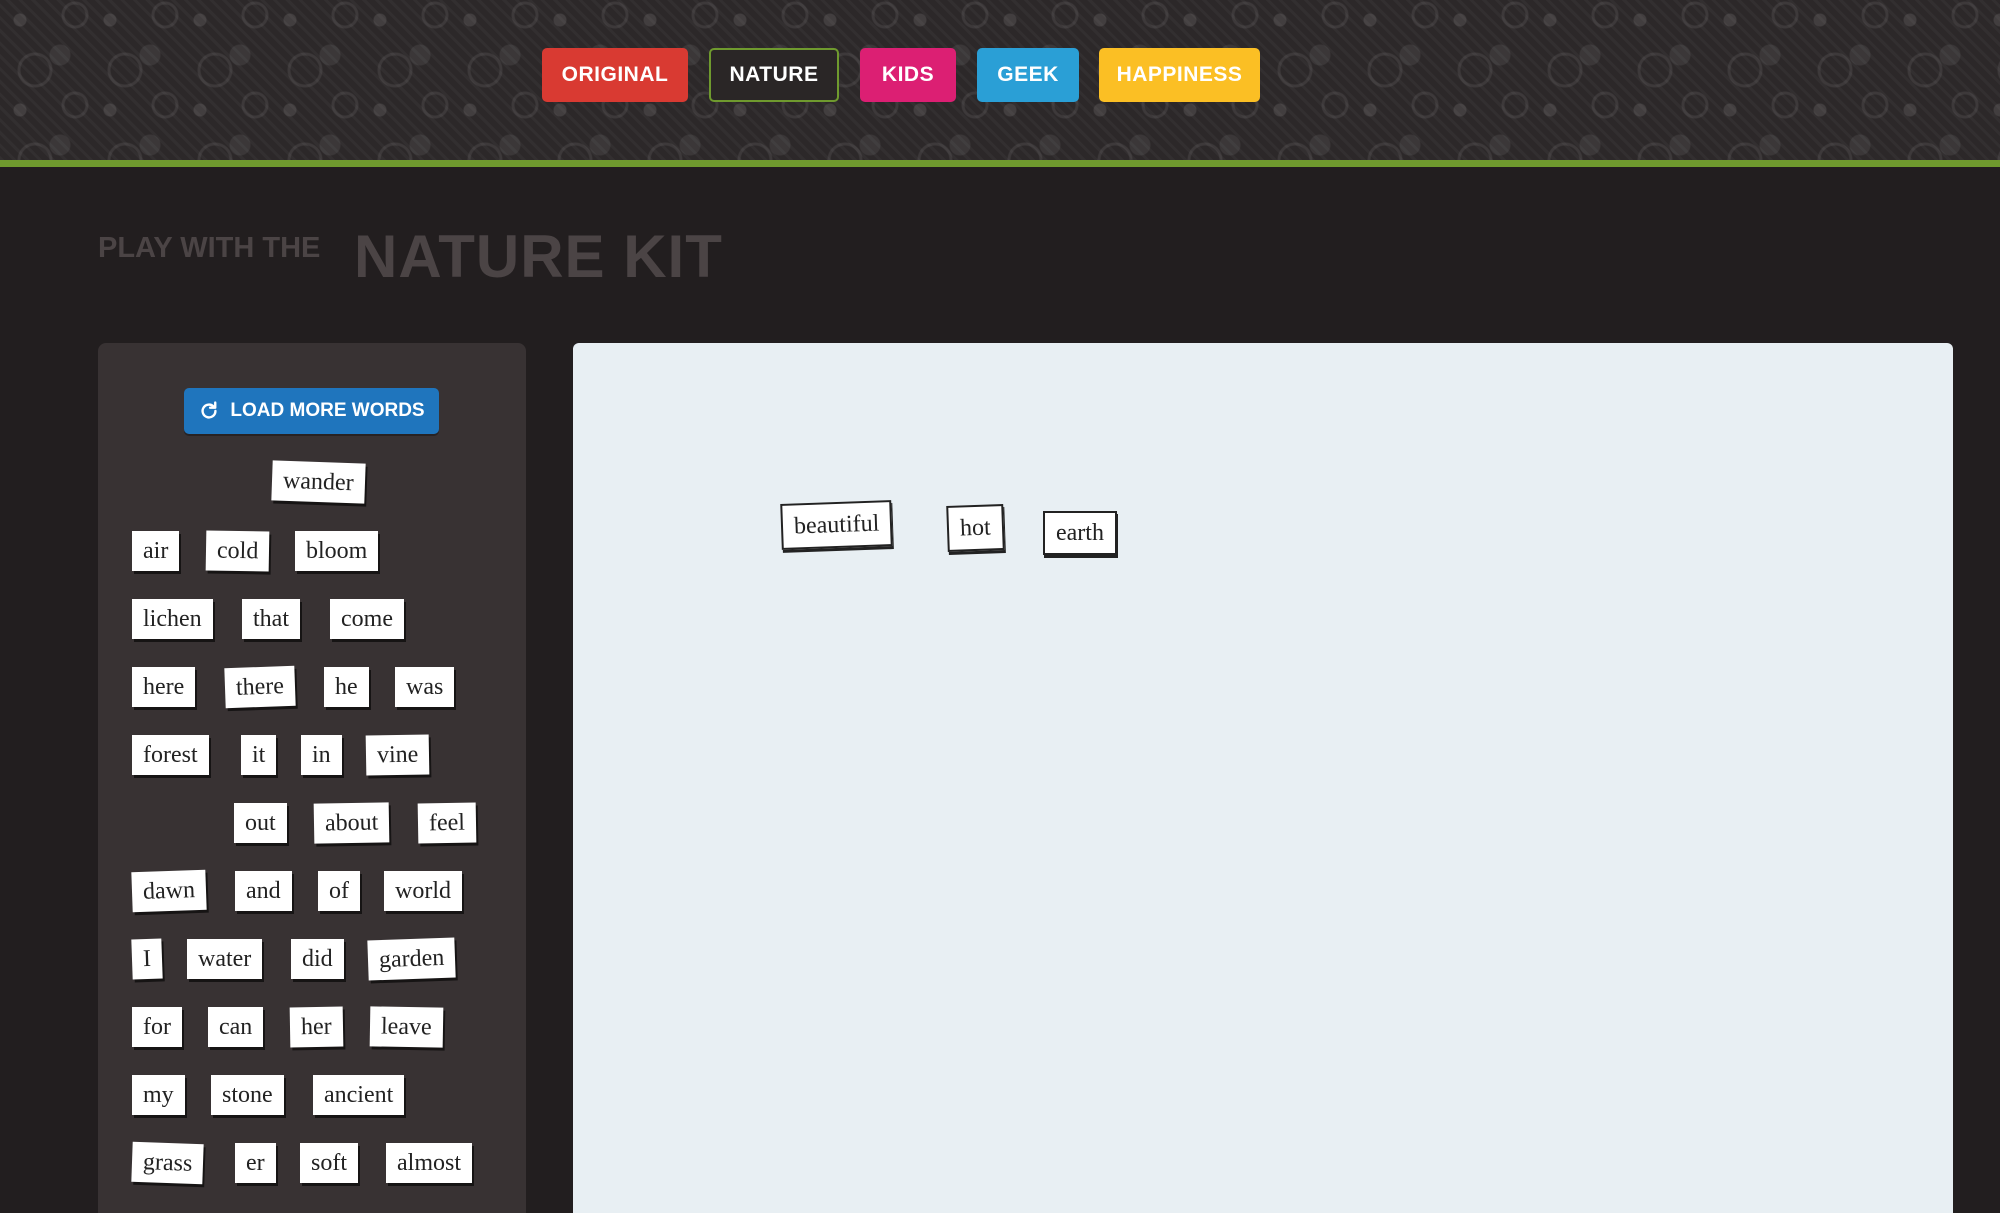  Describe the element at coordinates (406, 1027) in the screenshot. I see `word-tile: leave` at that location.